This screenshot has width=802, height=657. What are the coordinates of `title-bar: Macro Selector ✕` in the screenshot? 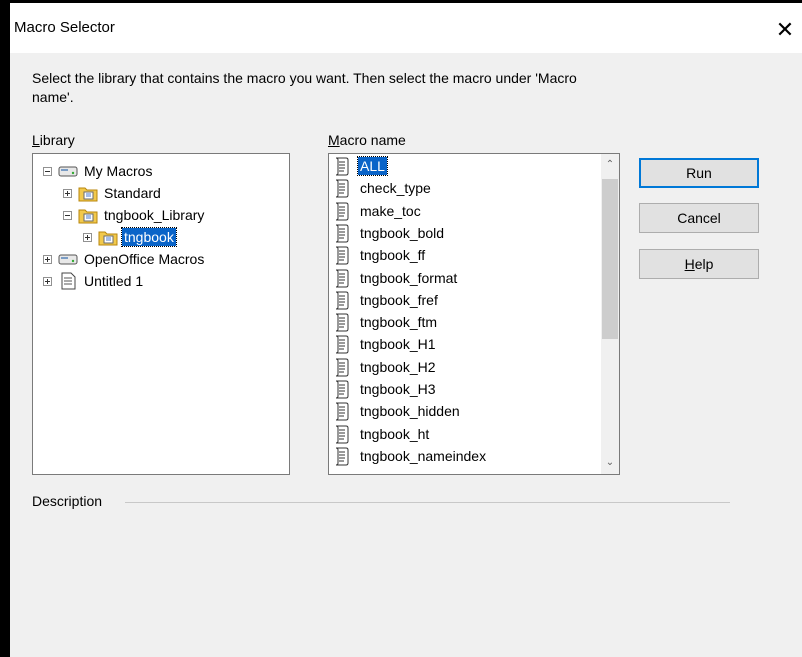 It's located at (406, 28).